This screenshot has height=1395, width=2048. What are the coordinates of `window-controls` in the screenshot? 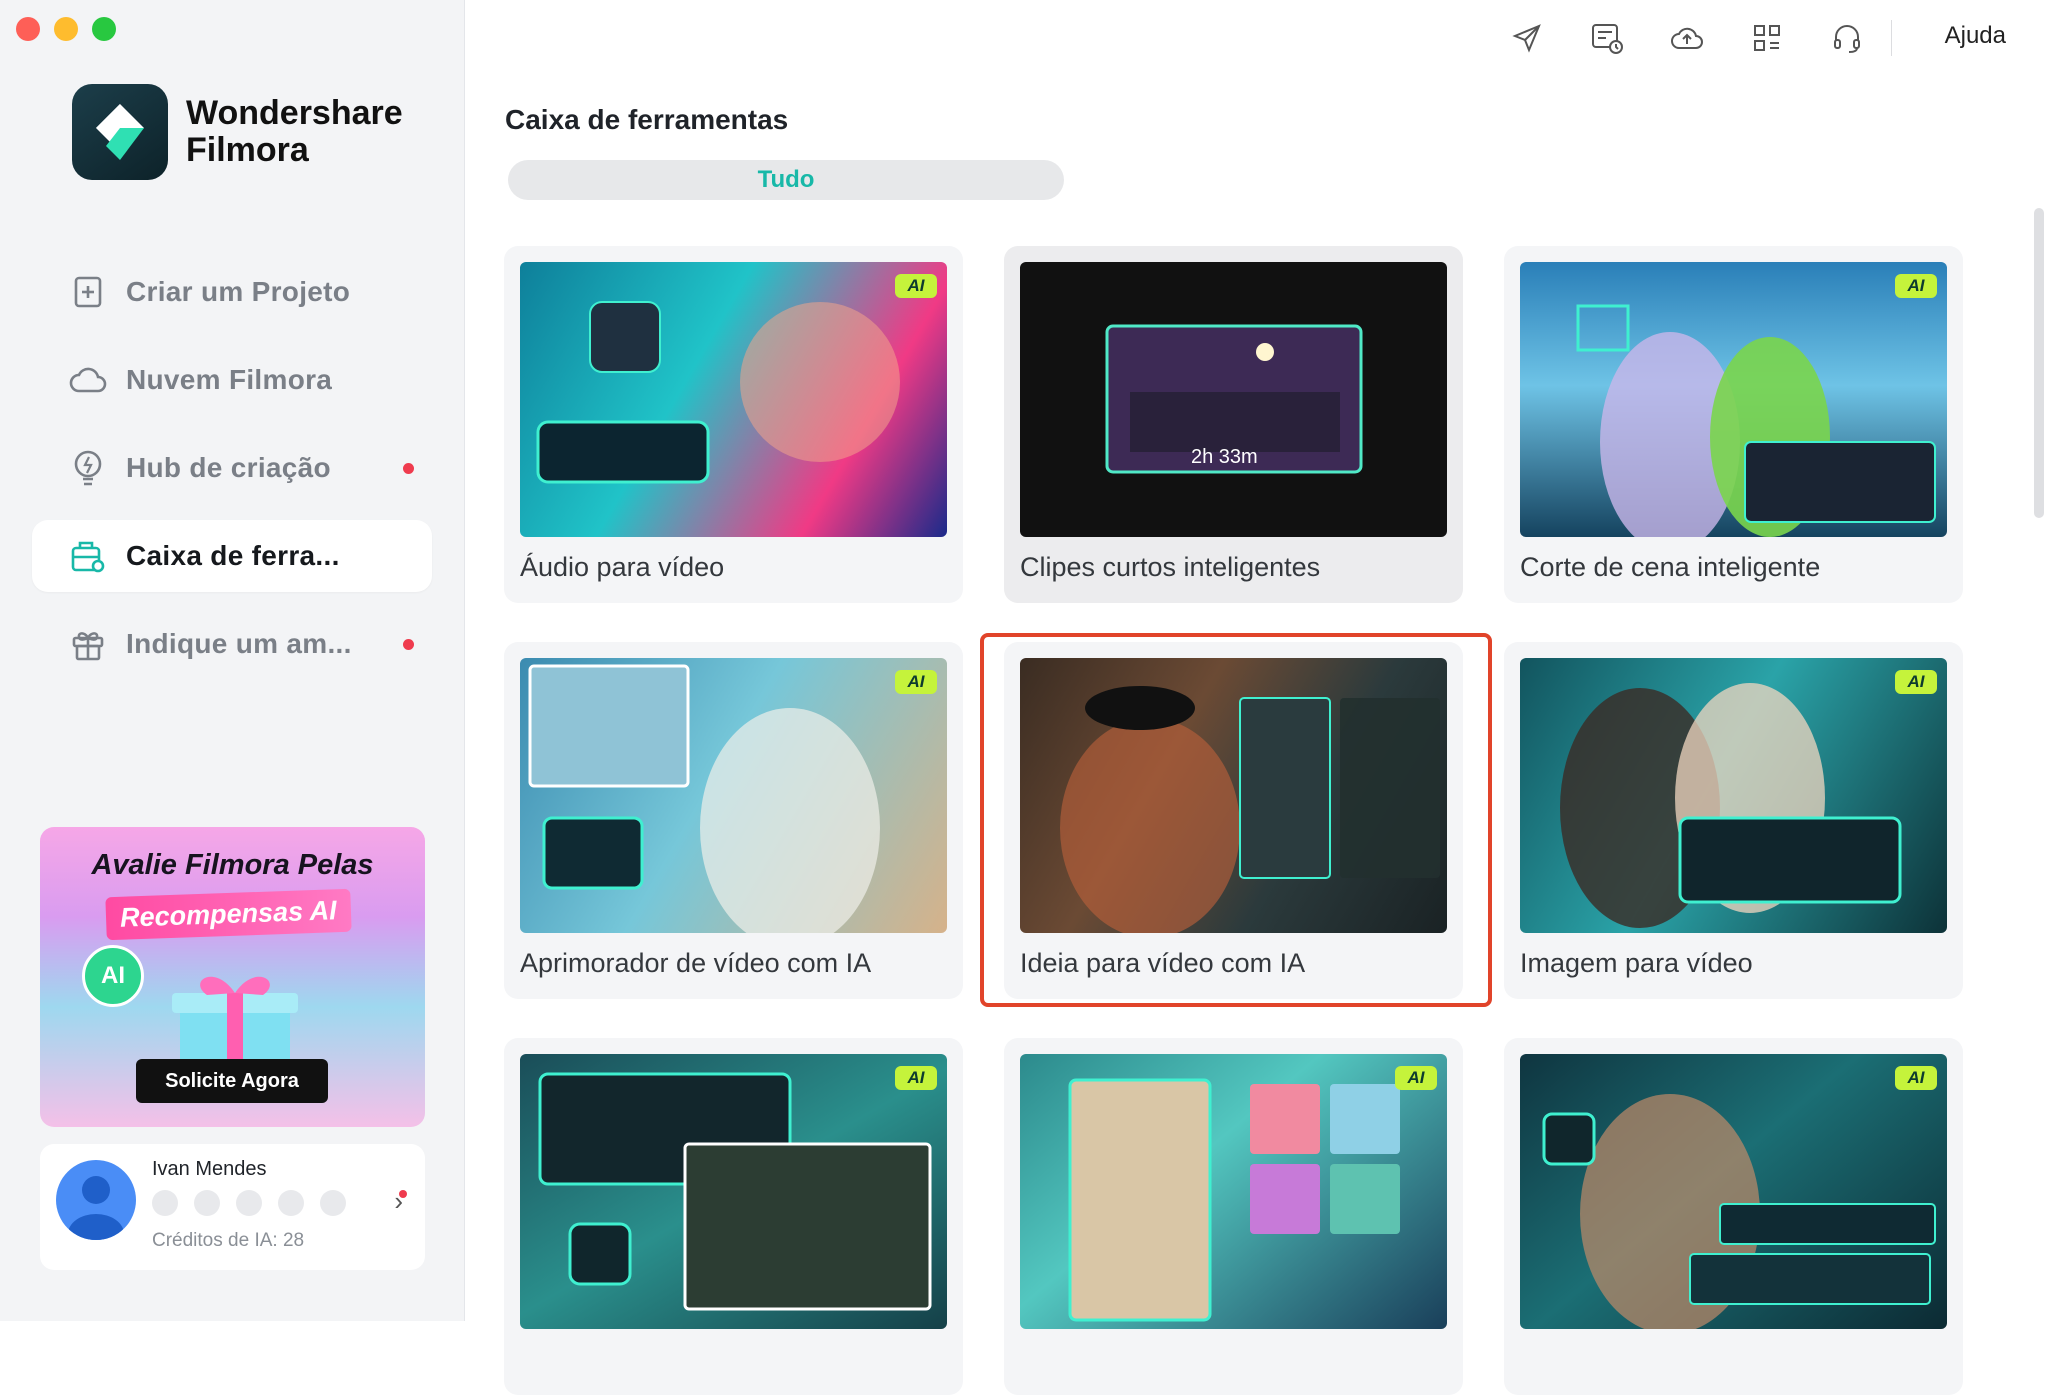 It's located at (66, 29).